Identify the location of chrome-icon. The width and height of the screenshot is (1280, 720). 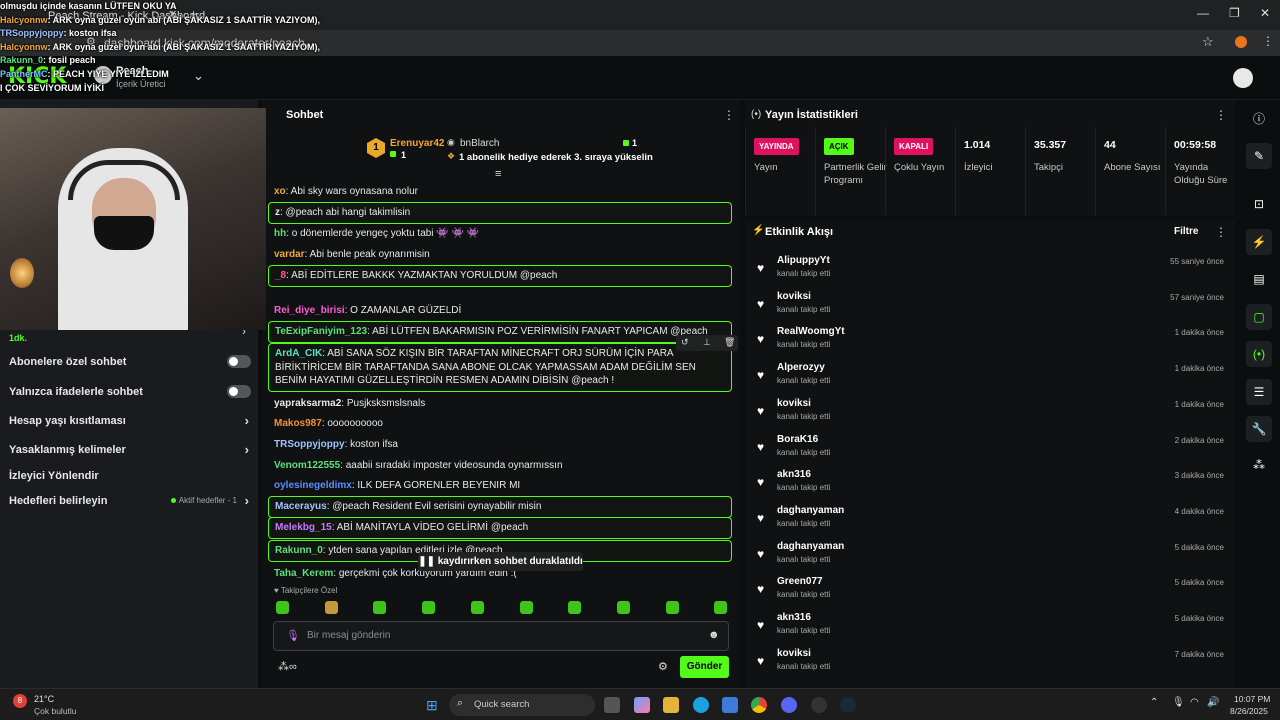
(759, 705).